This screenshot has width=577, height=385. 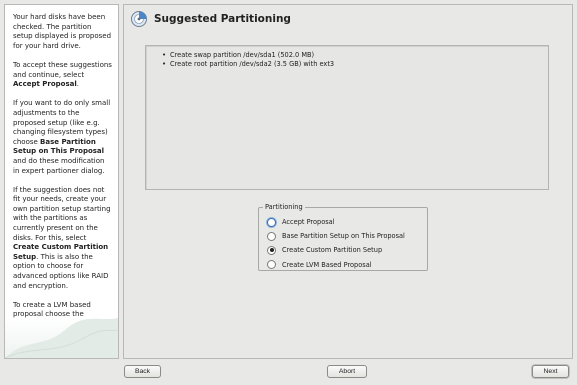 I want to click on radio-create-custom-partition: Create Custom Partition Setup, so click(x=347, y=250).